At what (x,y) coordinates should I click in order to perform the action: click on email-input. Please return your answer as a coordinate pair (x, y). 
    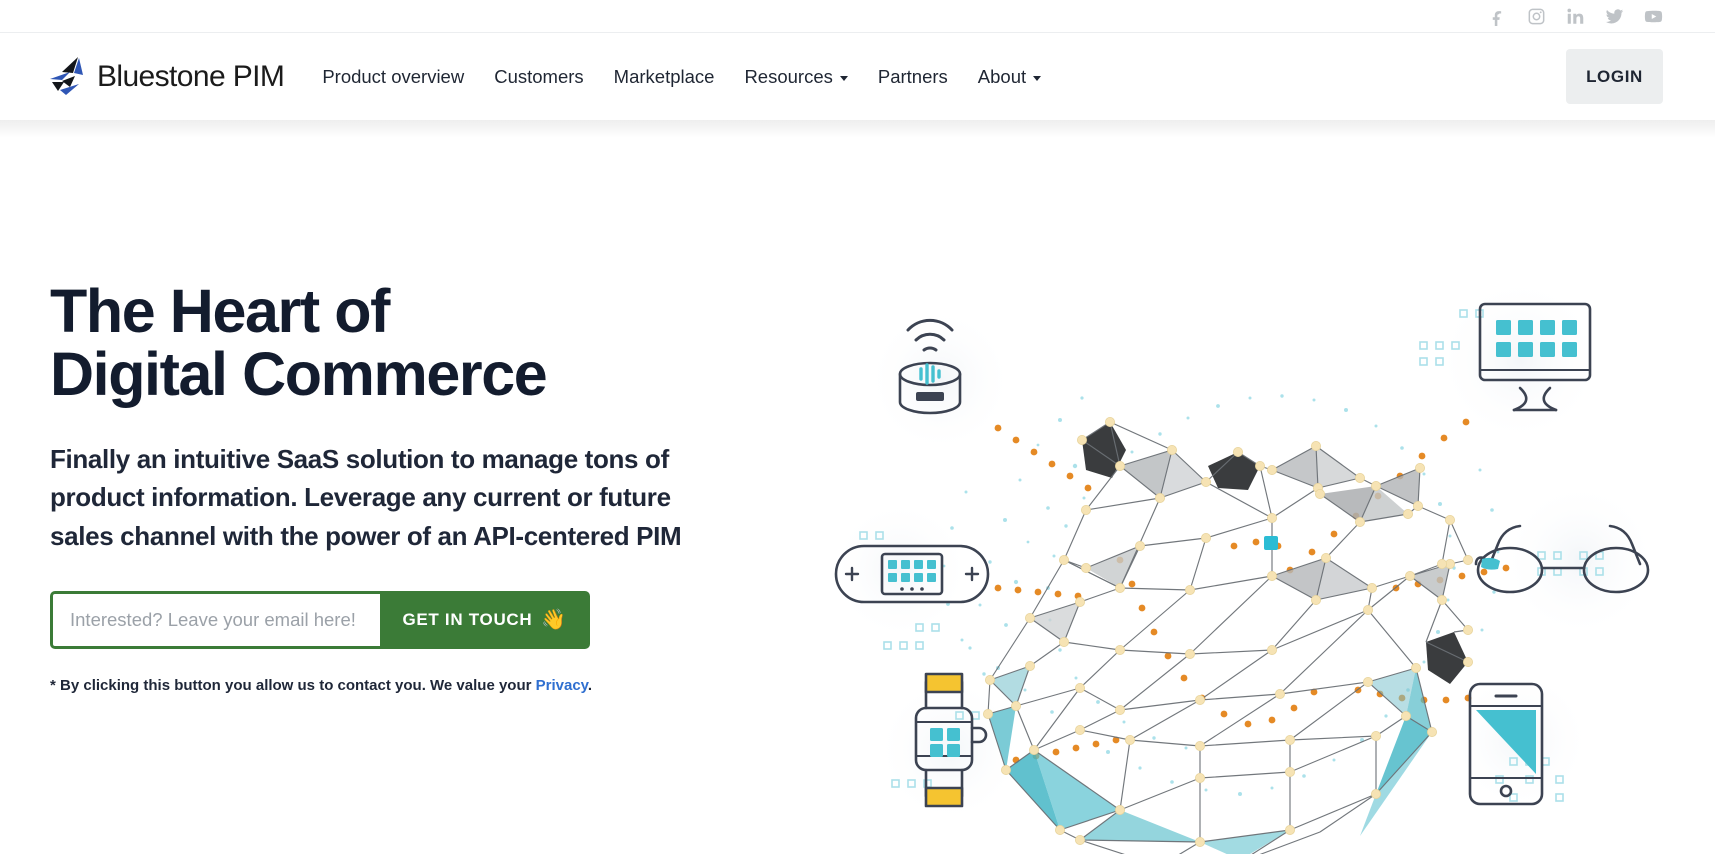
    Looking at the image, I should click on (217, 620).